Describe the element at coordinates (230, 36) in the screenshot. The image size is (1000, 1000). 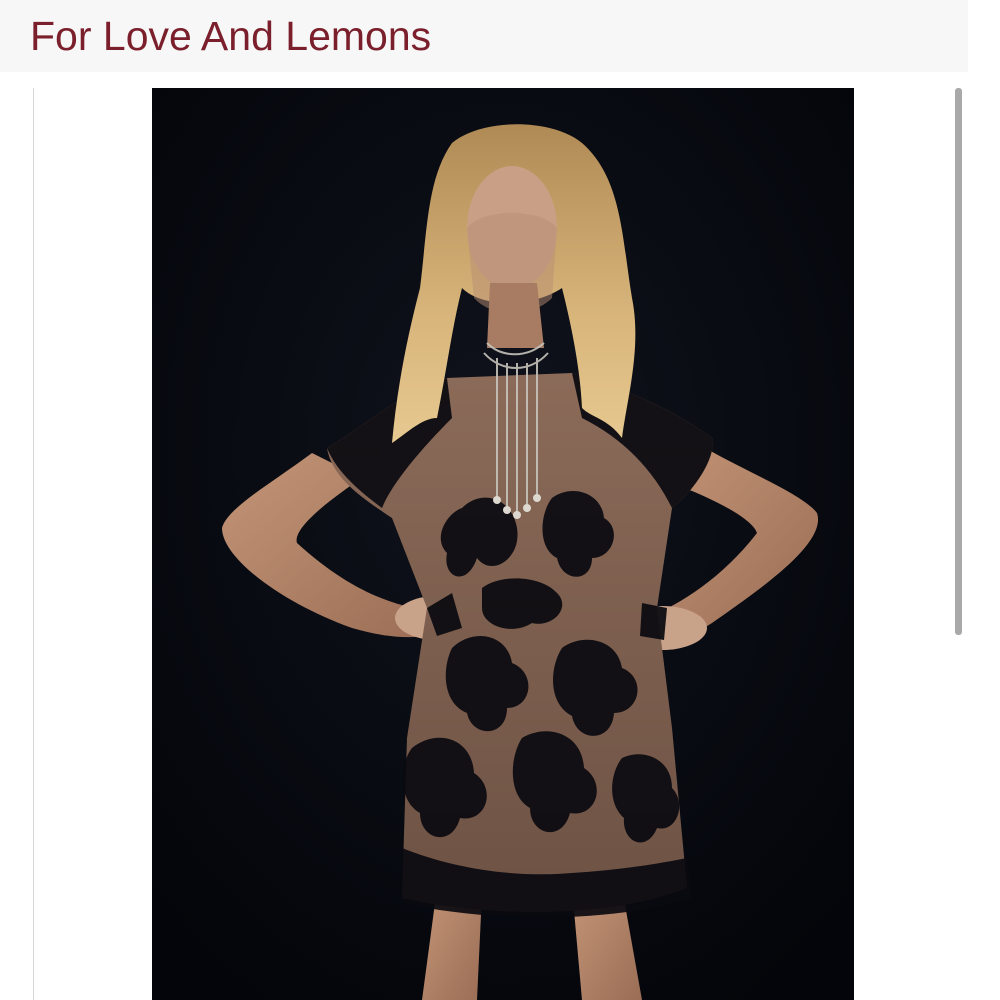
I see `brand-title: For Love And Lemons` at that location.